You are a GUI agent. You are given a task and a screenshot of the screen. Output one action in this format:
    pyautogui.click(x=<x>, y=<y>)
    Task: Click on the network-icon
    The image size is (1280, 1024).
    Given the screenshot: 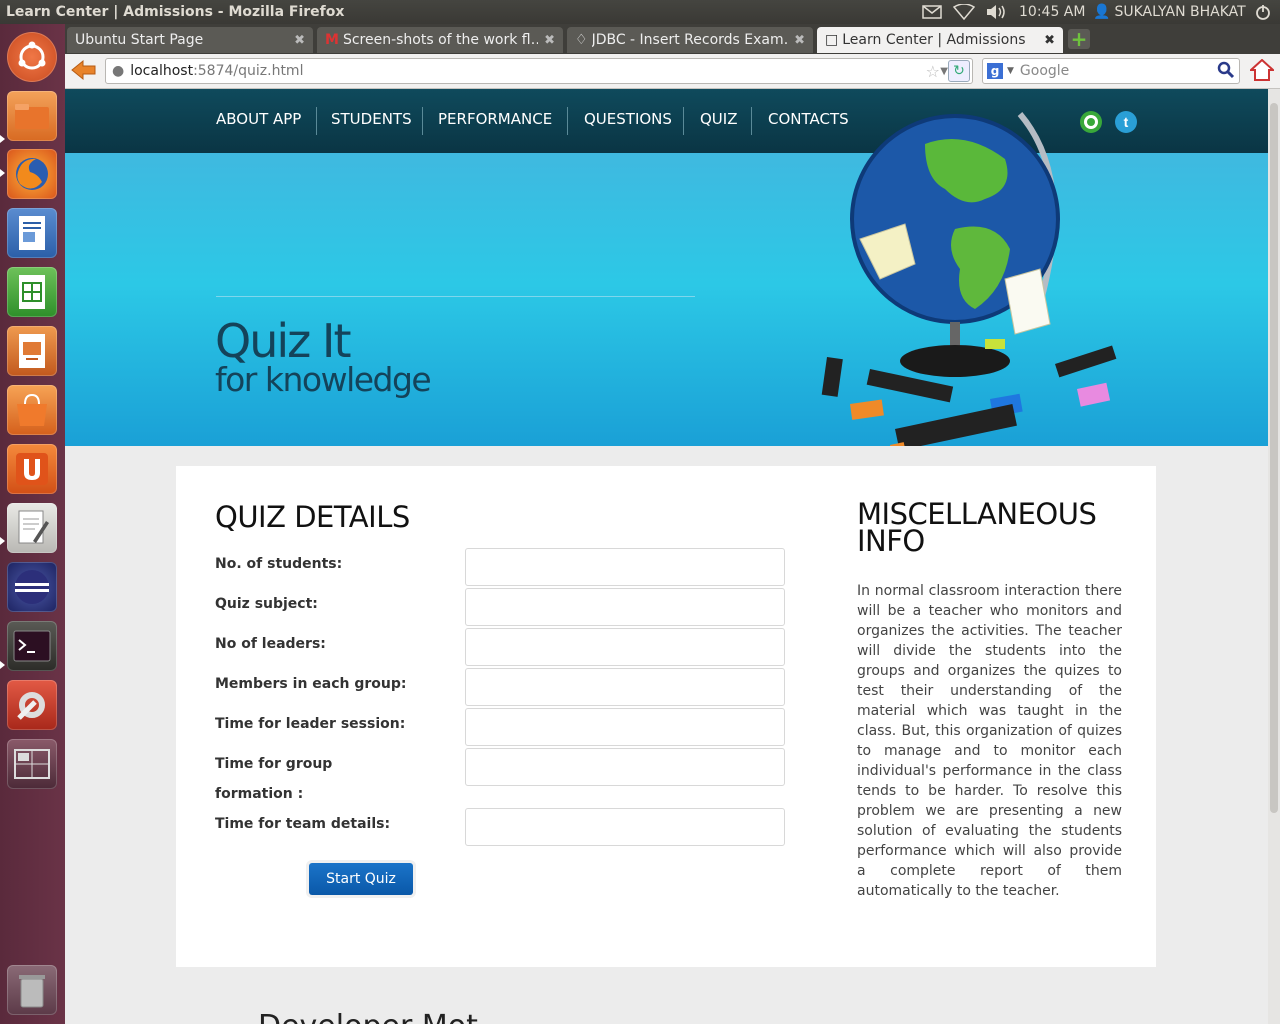 What is the action you would take?
    pyautogui.click(x=964, y=12)
    